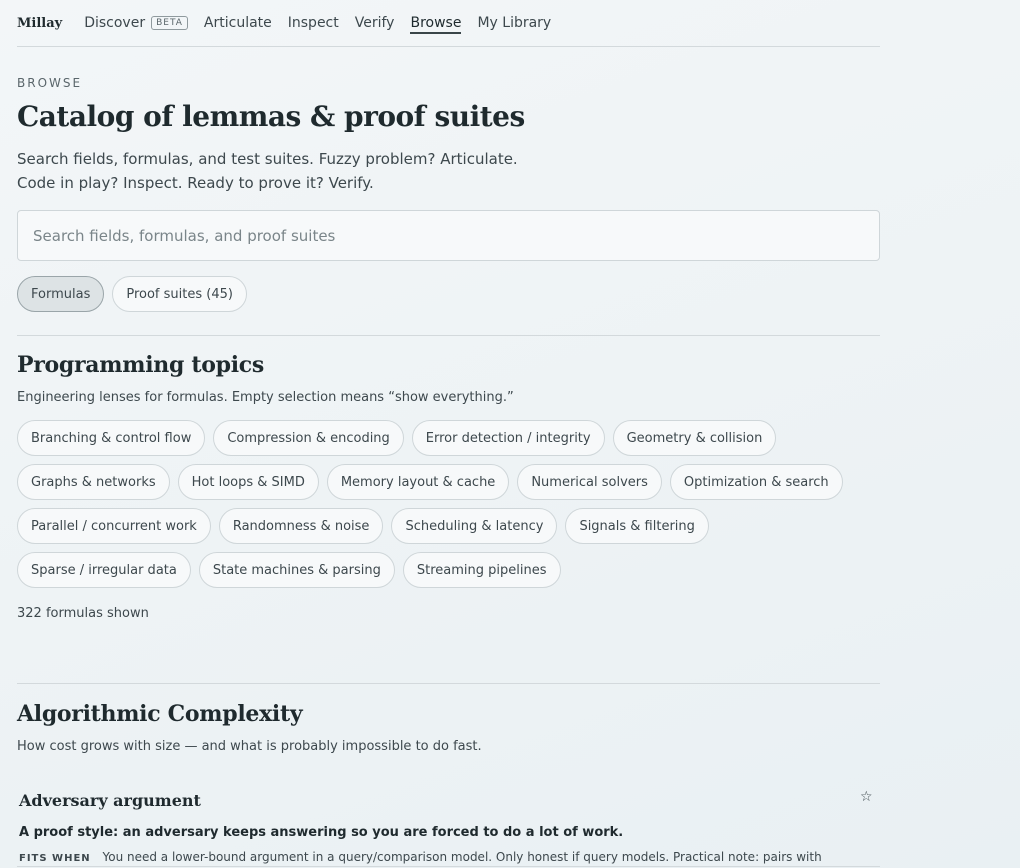  What do you see at coordinates (375, 23) in the screenshot?
I see `nav-verify: Verify` at bounding box center [375, 23].